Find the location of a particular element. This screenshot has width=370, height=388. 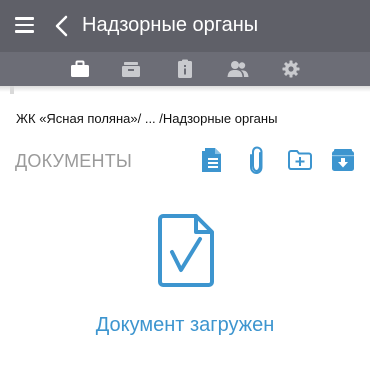

attach-button is located at coordinates (257, 160).